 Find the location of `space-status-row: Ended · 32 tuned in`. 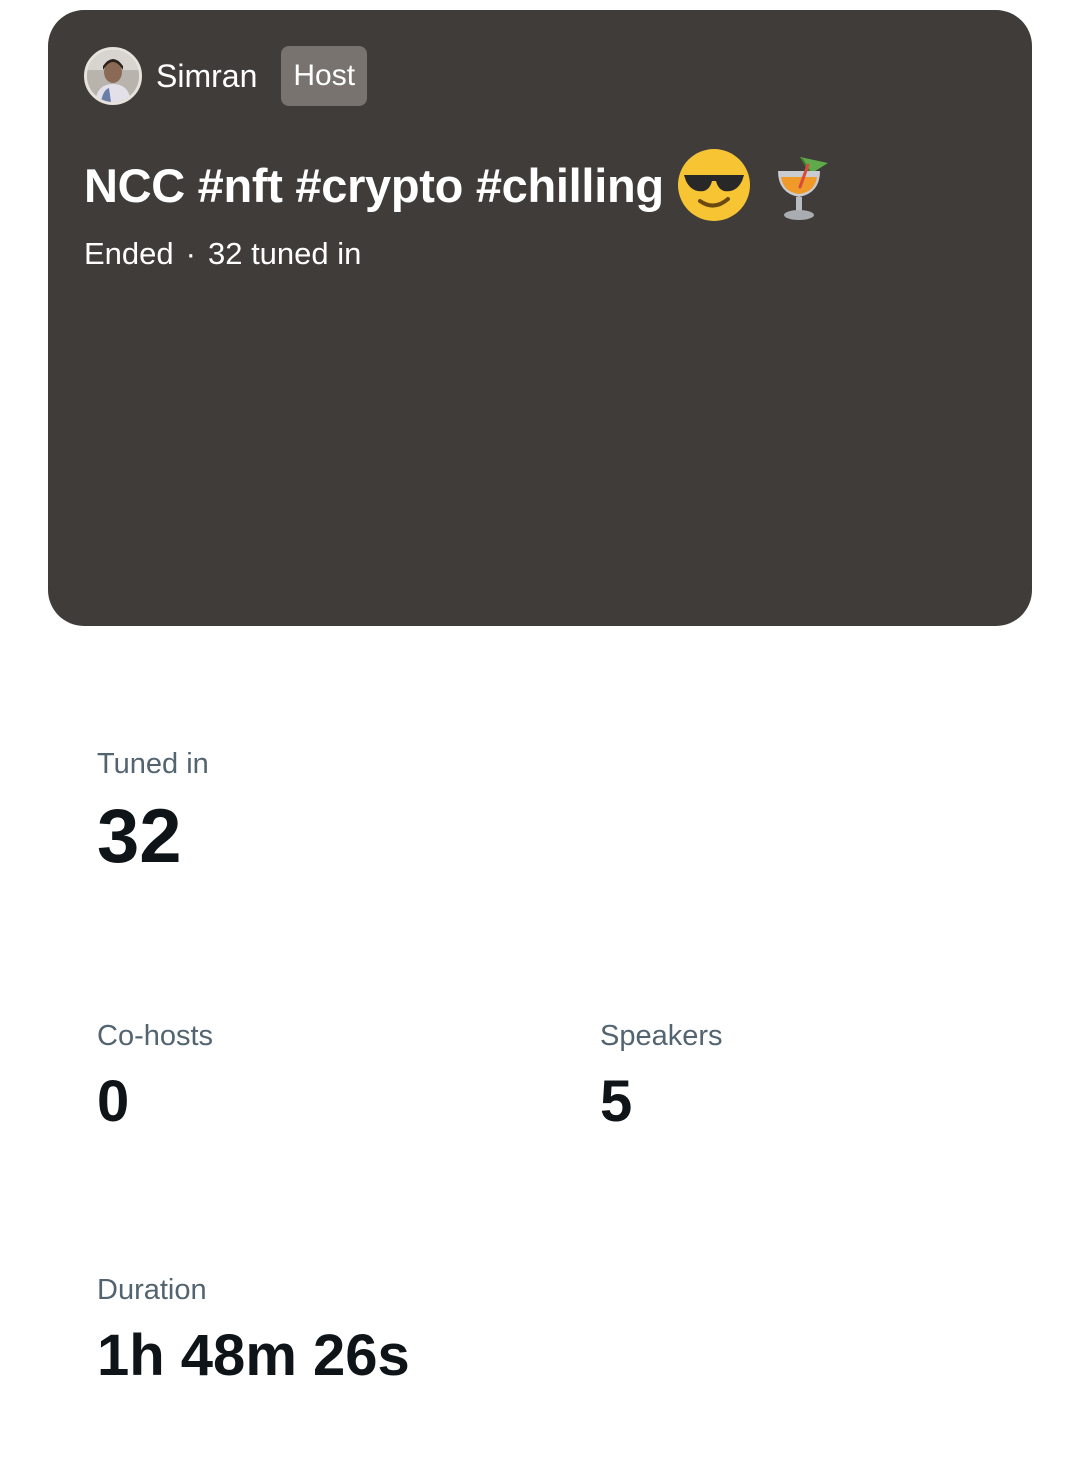

space-status-row: Ended · 32 tuned in is located at coordinates (540, 254).